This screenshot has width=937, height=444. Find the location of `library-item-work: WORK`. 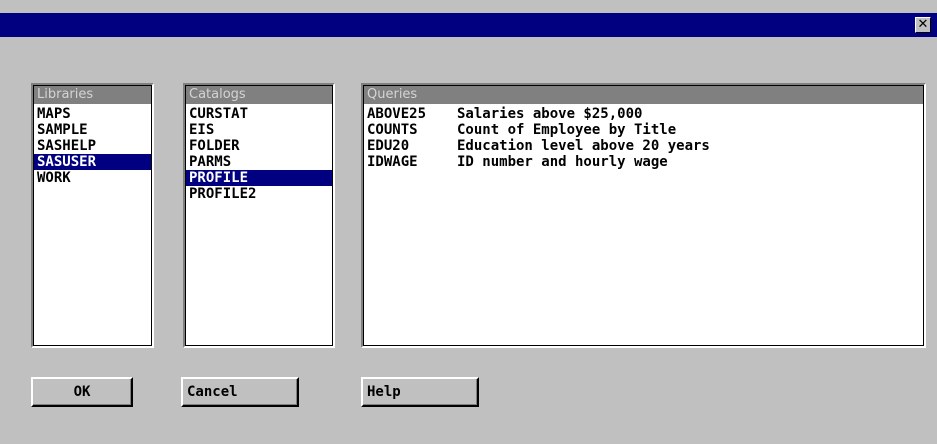

library-item-work: WORK is located at coordinates (92, 178).